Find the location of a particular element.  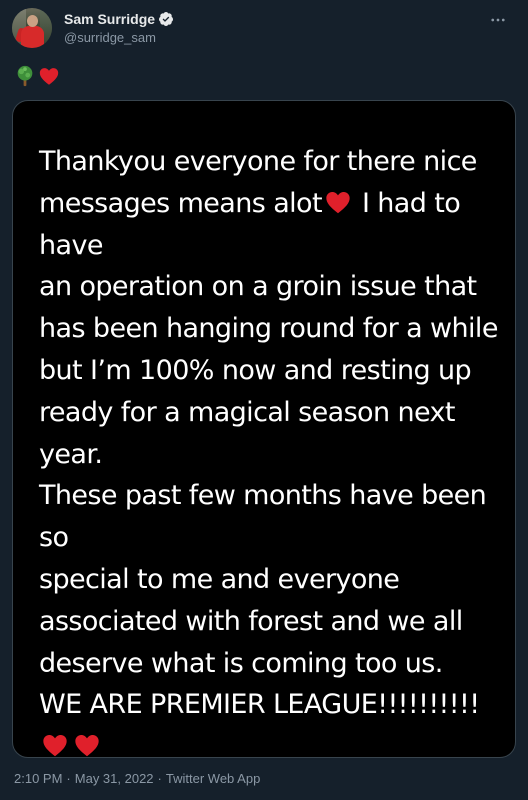

image-text-line: but I’m 100% now and resting up is located at coordinates (255, 370).